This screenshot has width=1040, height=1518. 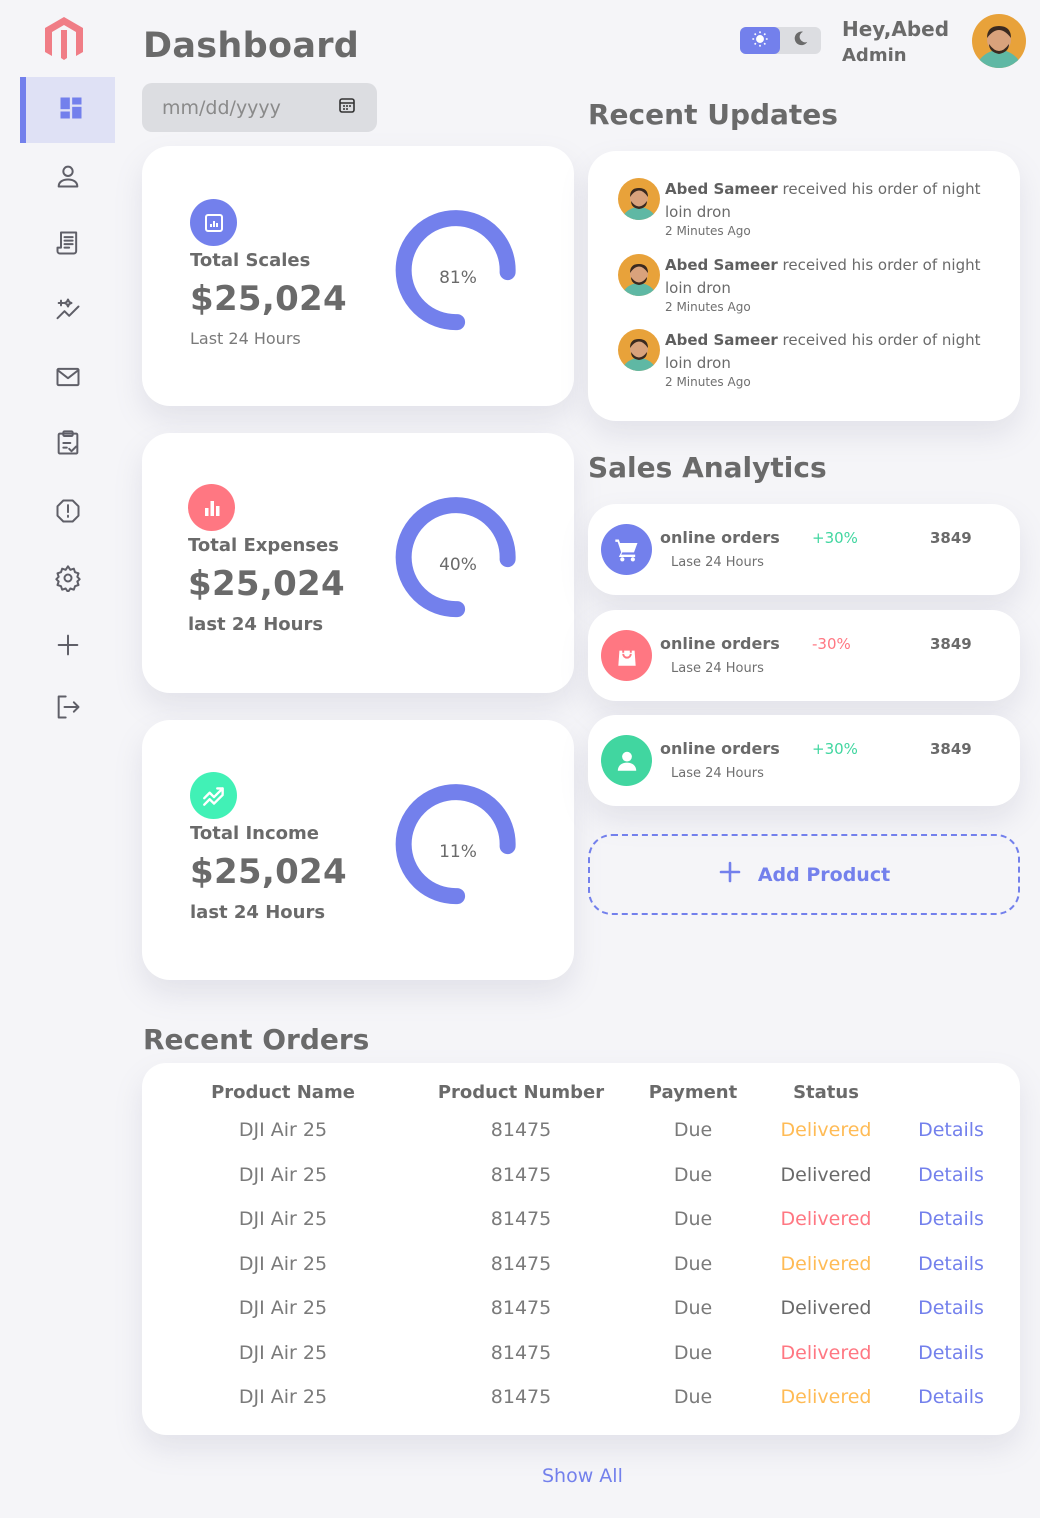 What do you see at coordinates (626, 760) in the screenshot?
I see `person-icon` at bounding box center [626, 760].